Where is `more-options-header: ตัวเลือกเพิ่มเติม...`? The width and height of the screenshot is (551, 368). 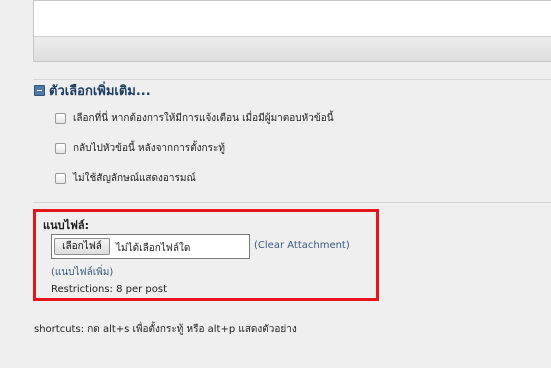 more-options-header: ตัวเลือกเพิ่มเติม... is located at coordinates (92, 90).